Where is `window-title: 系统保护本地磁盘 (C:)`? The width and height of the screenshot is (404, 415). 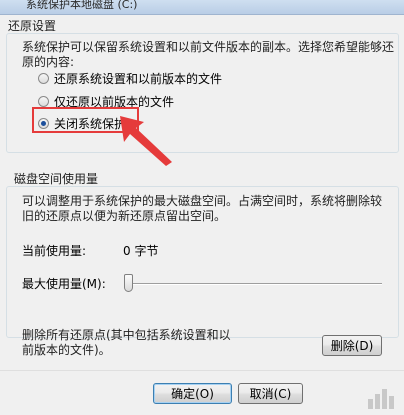
window-title: 系统保护本地磁盘 (C:) is located at coordinates (82, 5).